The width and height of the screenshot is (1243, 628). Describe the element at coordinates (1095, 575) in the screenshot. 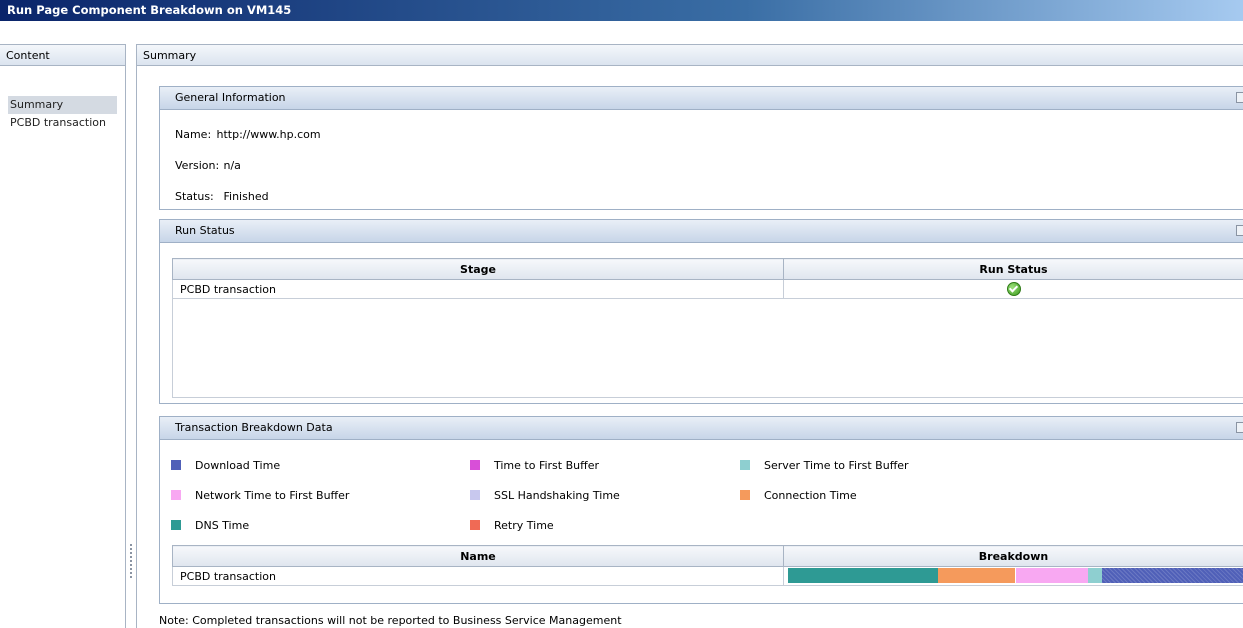

I see `breakdown-segment-server-time-to-first-buffer` at that location.